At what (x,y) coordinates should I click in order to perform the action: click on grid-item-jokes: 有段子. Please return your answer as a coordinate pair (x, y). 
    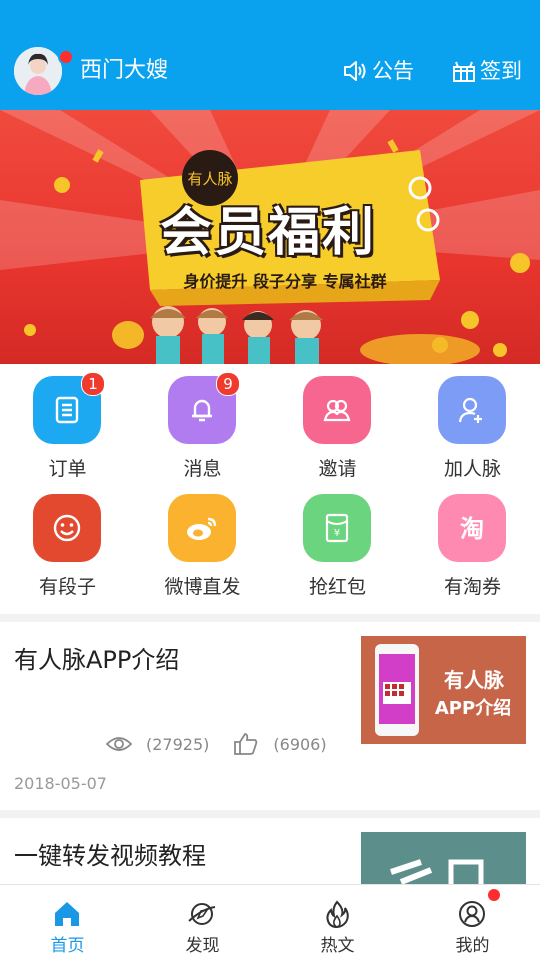
    Looking at the image, I should click on (67, 541).